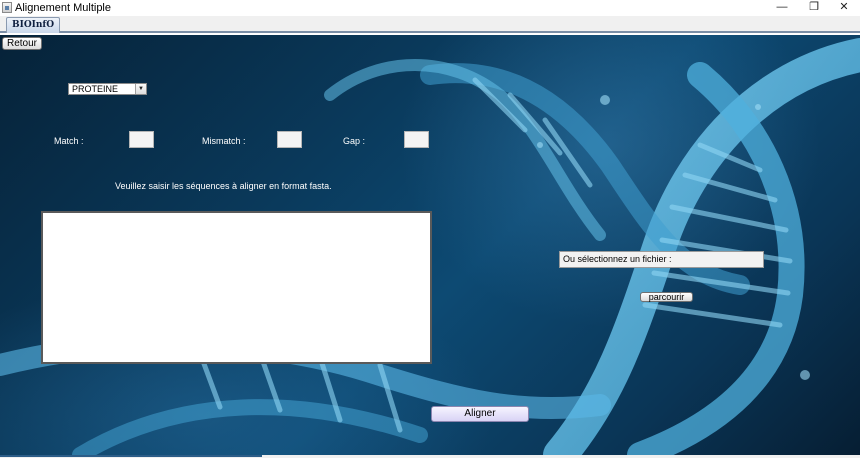 The height and width of the screenshot is (458, 860). Describe the element at coordinates (289, 139) in the screenshot. I see `mismatch-score-input` at that location.